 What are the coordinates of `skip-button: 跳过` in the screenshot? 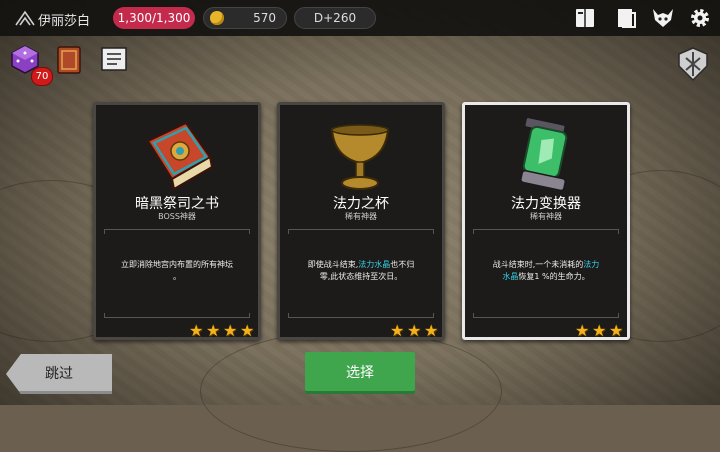 It's located at (59, 374).